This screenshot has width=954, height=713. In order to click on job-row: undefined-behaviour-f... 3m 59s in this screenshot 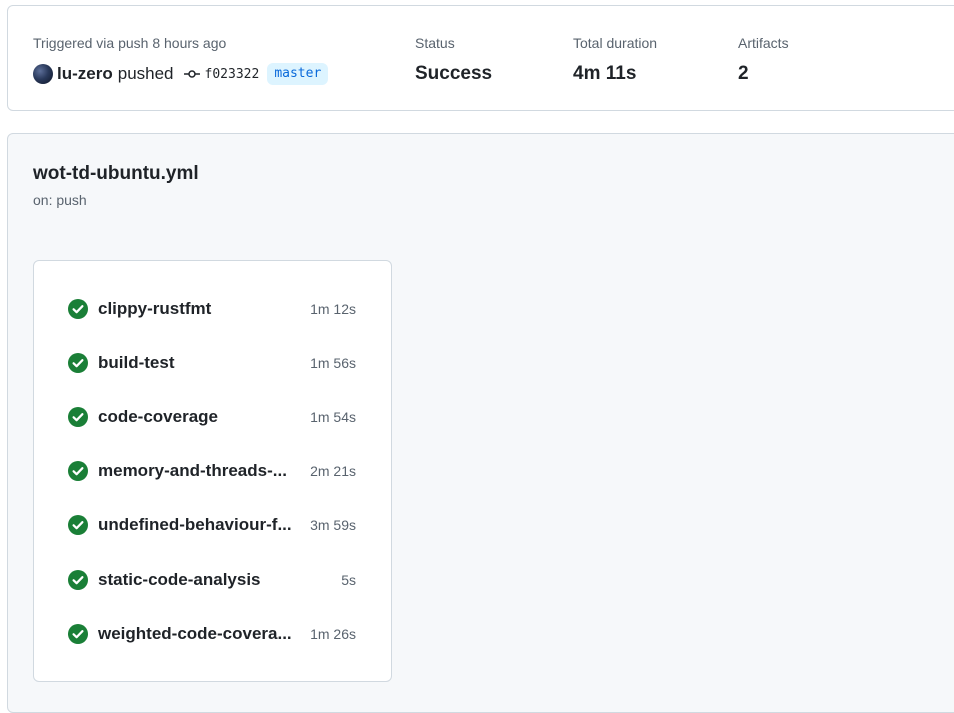, I will do `click(212, 525)`.